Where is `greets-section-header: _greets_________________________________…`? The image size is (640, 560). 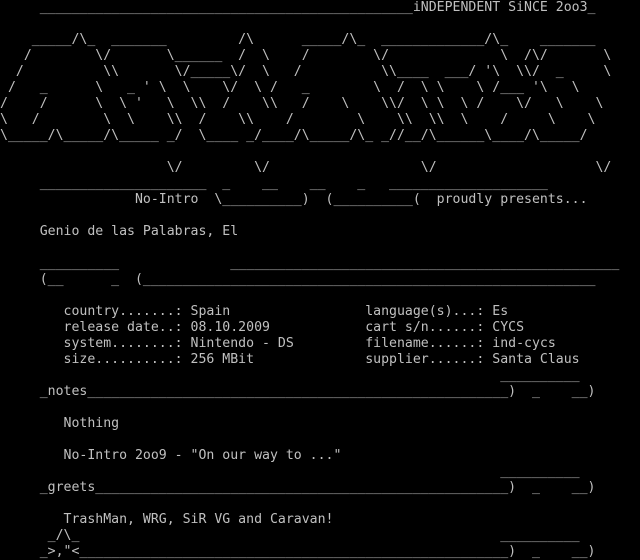 greets-section-header: _greets_________________________________… is located at coordinates (298, 487).